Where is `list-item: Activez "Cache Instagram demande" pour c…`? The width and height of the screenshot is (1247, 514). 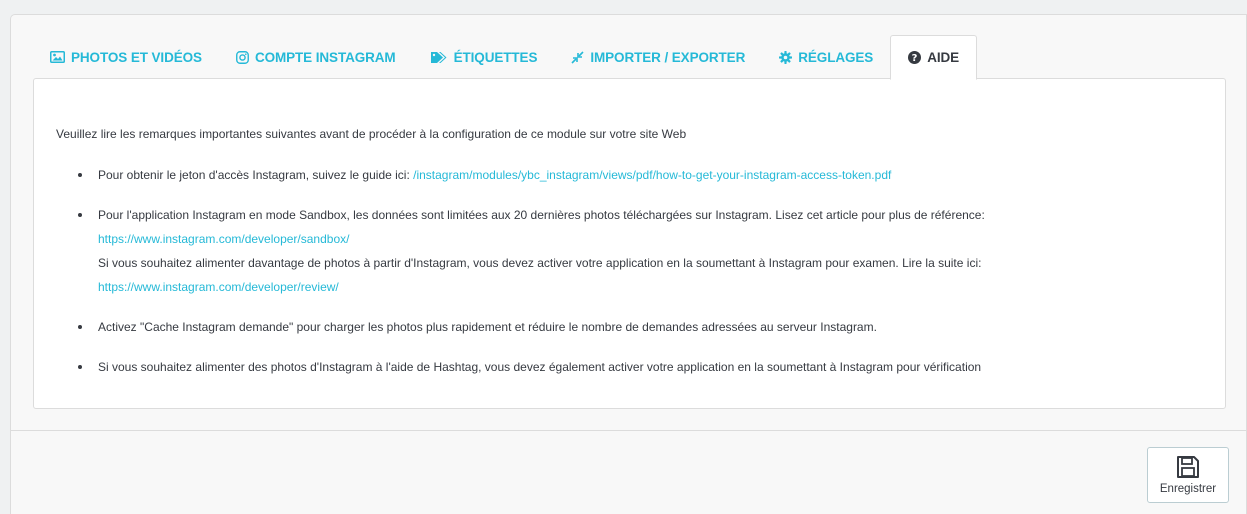 list-item: Activez "Cache Instagram demande" pour c… is located at coordinates (631, 327).